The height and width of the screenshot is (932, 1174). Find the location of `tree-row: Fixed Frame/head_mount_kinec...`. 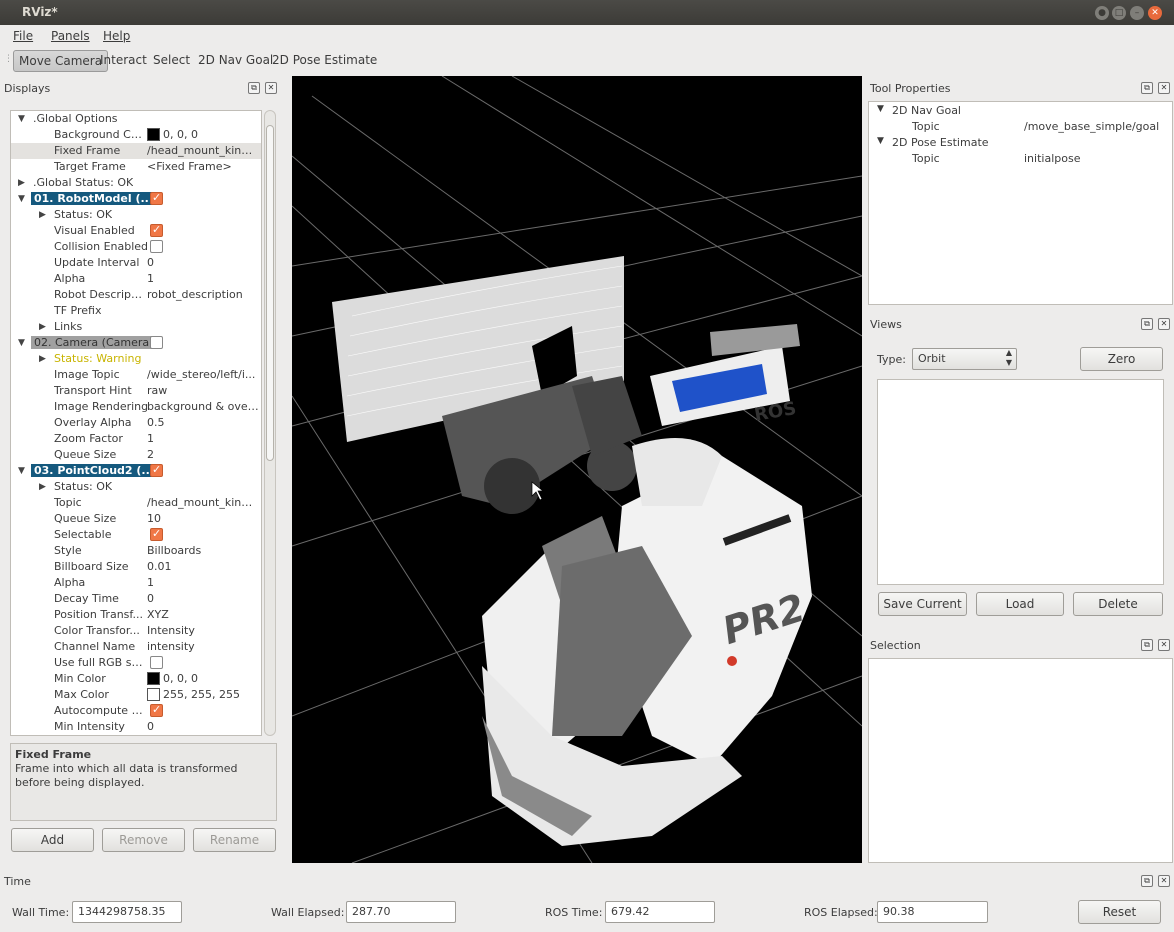

tree-row: Fixed Frame/head_mount_kinec... is located at coordinates (136, 151).